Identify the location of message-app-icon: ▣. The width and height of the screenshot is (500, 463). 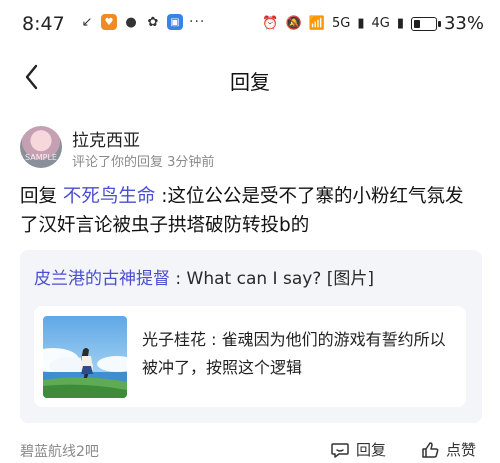
(175, 22).